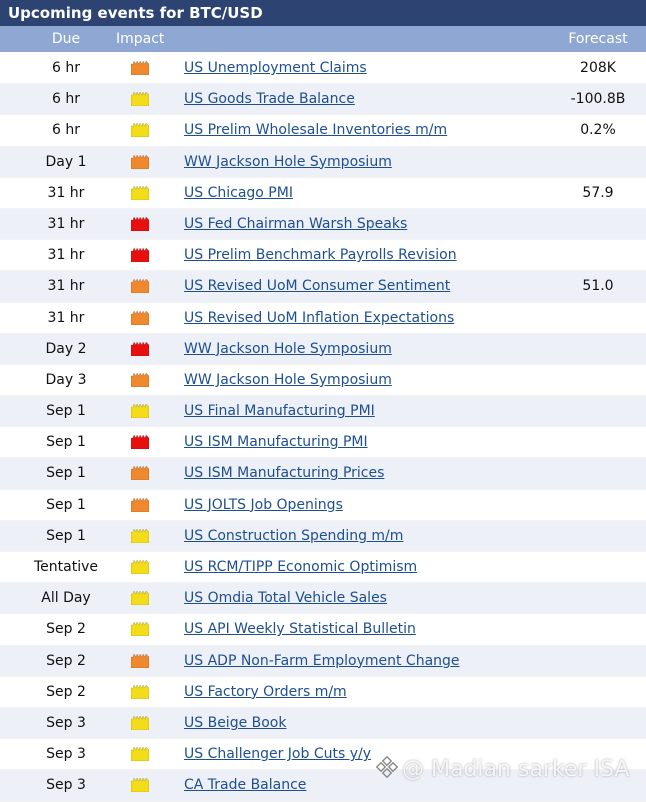 This screenshot has height=802, width=646. Describe the element at coordinates (293, 536) in the screenshot. I see `event-link: US Construction Spending m/m` at that location.